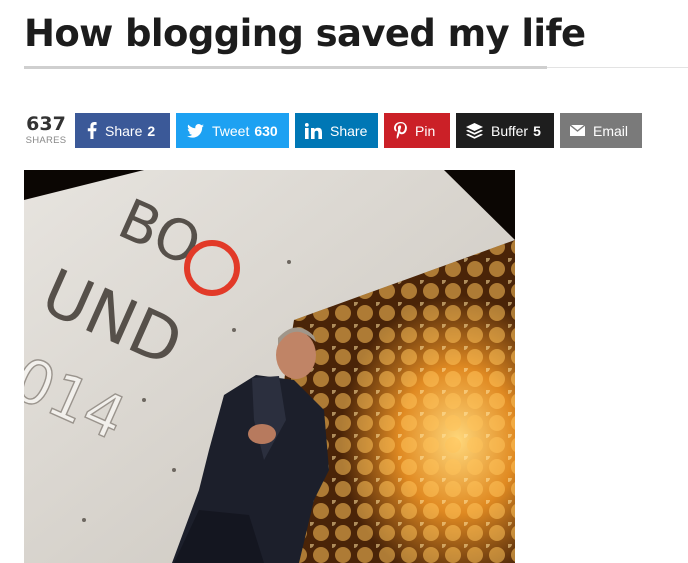  Describe the element at coordinates (46, 124) in the screenshot. I see `share-total-count: 637` at that location.